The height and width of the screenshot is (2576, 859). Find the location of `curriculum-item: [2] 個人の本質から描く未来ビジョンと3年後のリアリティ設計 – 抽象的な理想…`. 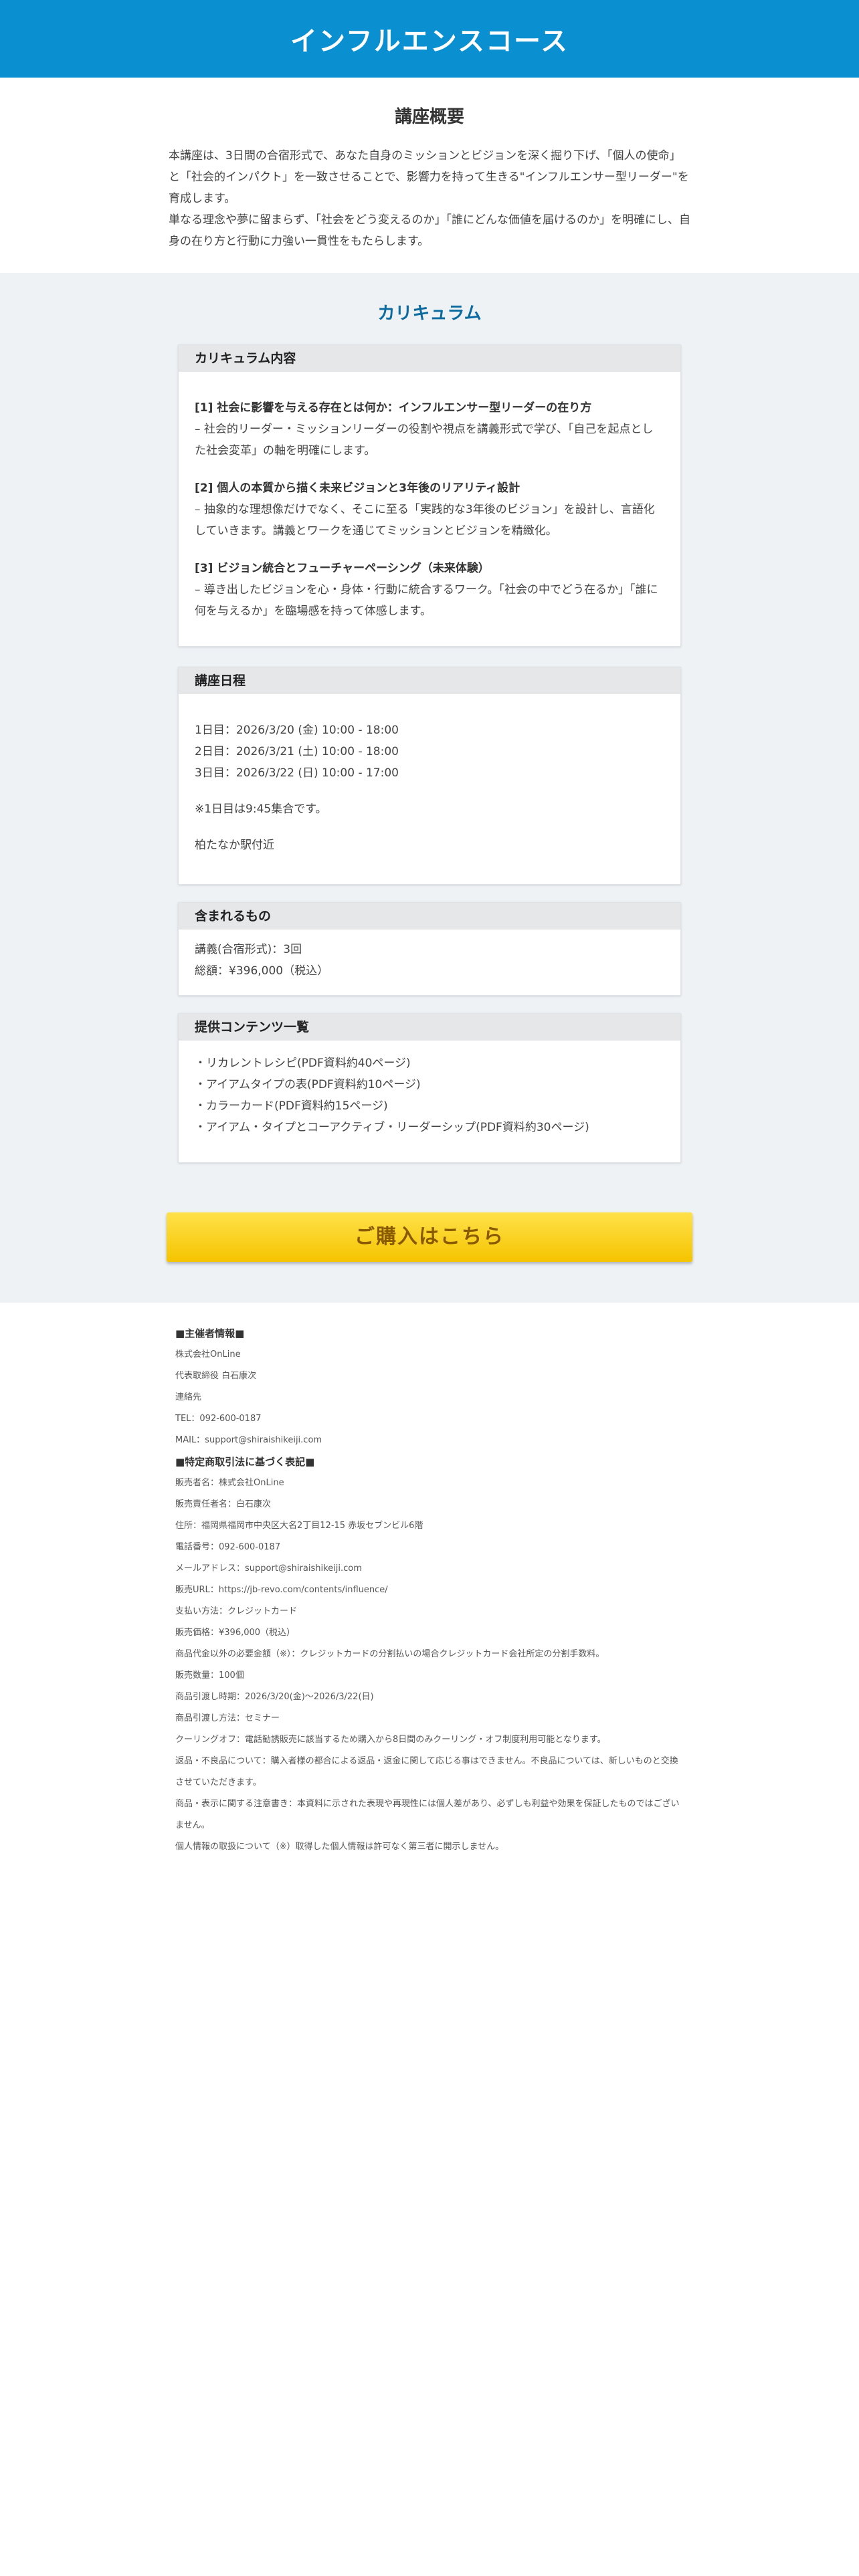

curriculum-item: [2] 個人の本質から描く未来ビジョンと3年後のリアリティ設計 – 抽象的な理想… is located at coordinates (429, 510).